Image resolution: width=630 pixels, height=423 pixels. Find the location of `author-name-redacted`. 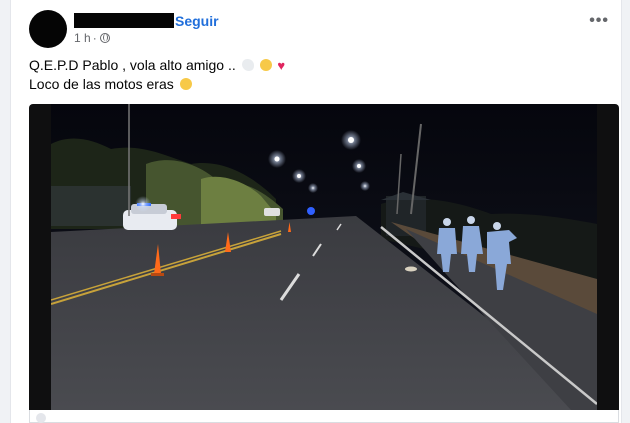

author-name-redacted is located at coordinates (124, 20).